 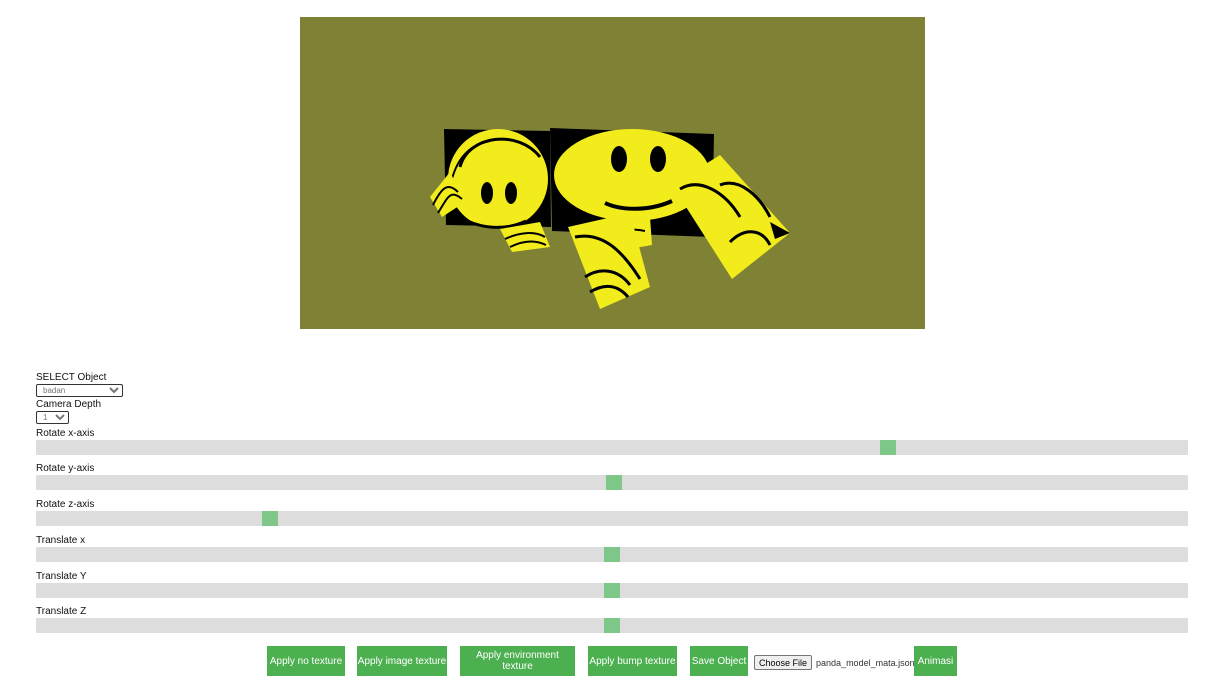 I want to click on save-object-button: Save Object, so click(x=719, y=661).